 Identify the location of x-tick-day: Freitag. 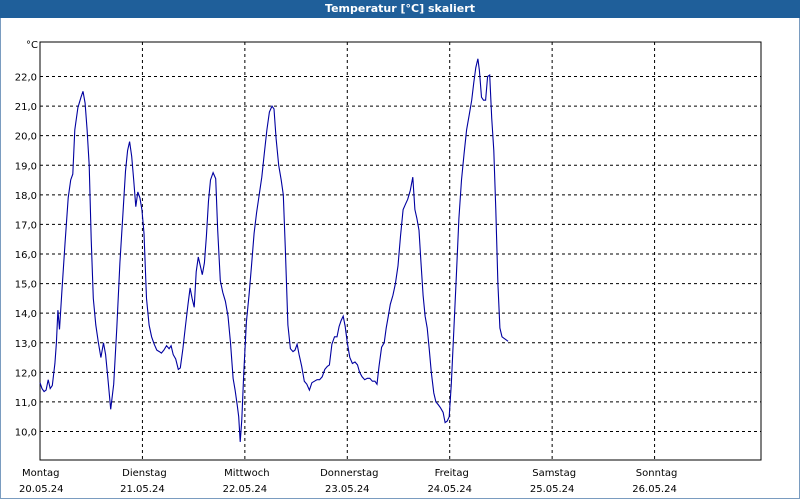
(452, 473).